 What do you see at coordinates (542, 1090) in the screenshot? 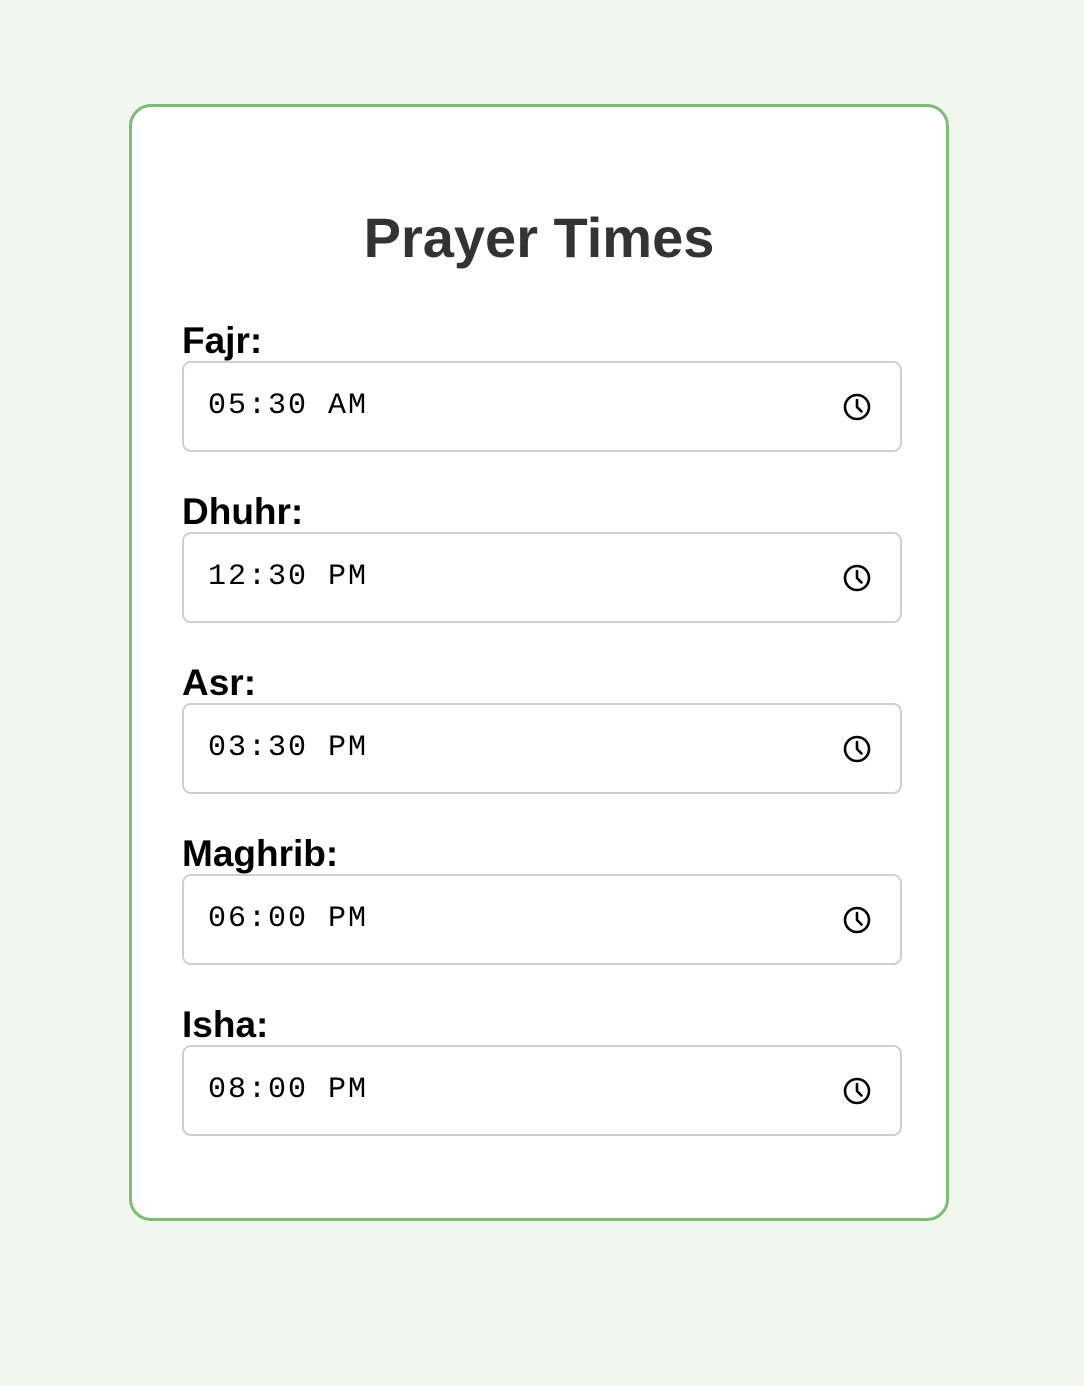
I see `isha-time-input: 08:00 PM` at bounding box center [542, 1090].